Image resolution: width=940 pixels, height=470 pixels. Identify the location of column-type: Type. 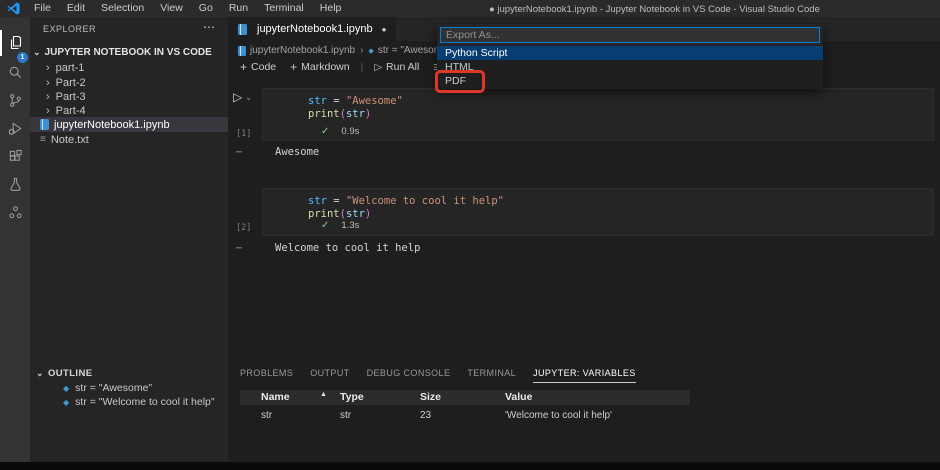
(352, 397).